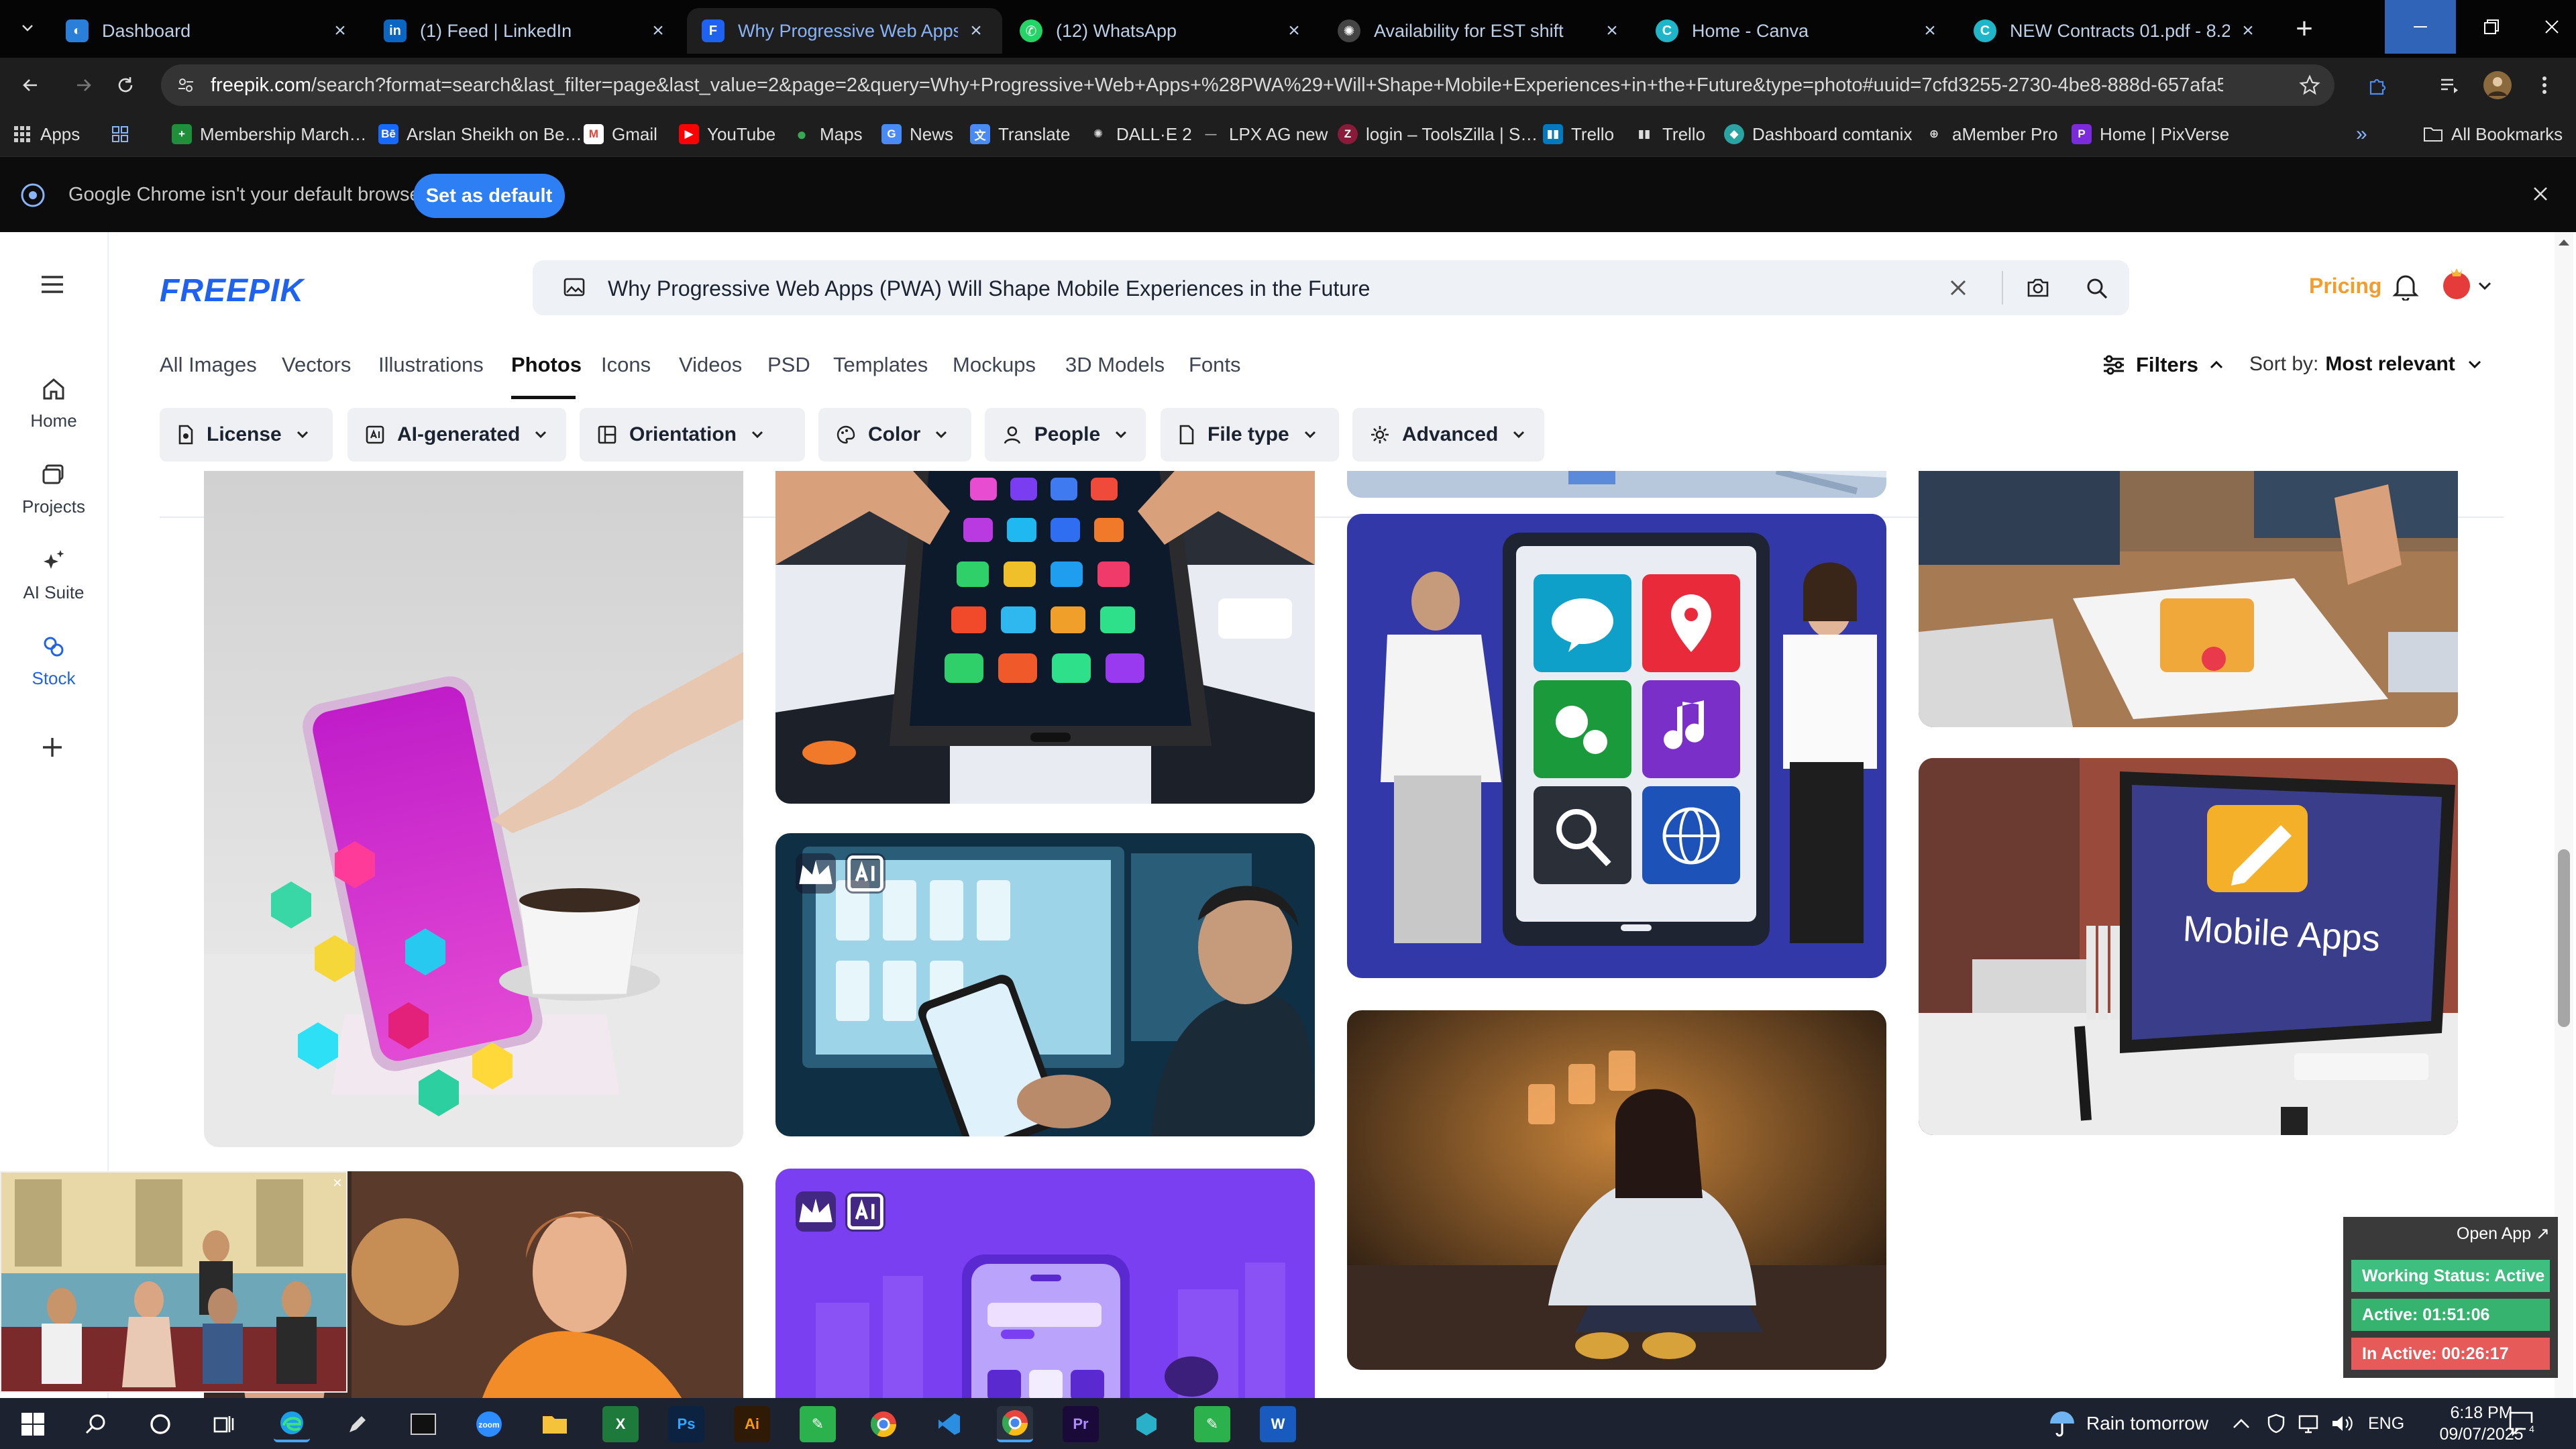 This screenshot has width=2576, height=1449. Describe the element at coordinates (489, 196) in the screenshot. I see `set-as-default-button: Set as default` at that location.